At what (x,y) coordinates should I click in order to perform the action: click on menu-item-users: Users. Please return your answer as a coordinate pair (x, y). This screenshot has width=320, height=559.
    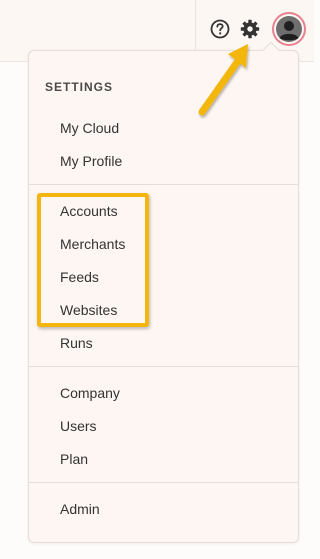
    Looking at the image, I should click on (78, 426).